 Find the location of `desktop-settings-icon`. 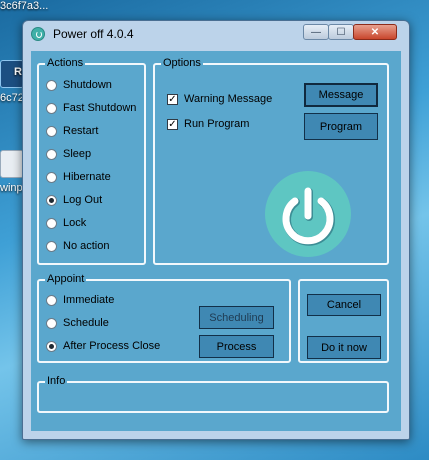

desktop-settings-icon is located at coordinates (12, 164).